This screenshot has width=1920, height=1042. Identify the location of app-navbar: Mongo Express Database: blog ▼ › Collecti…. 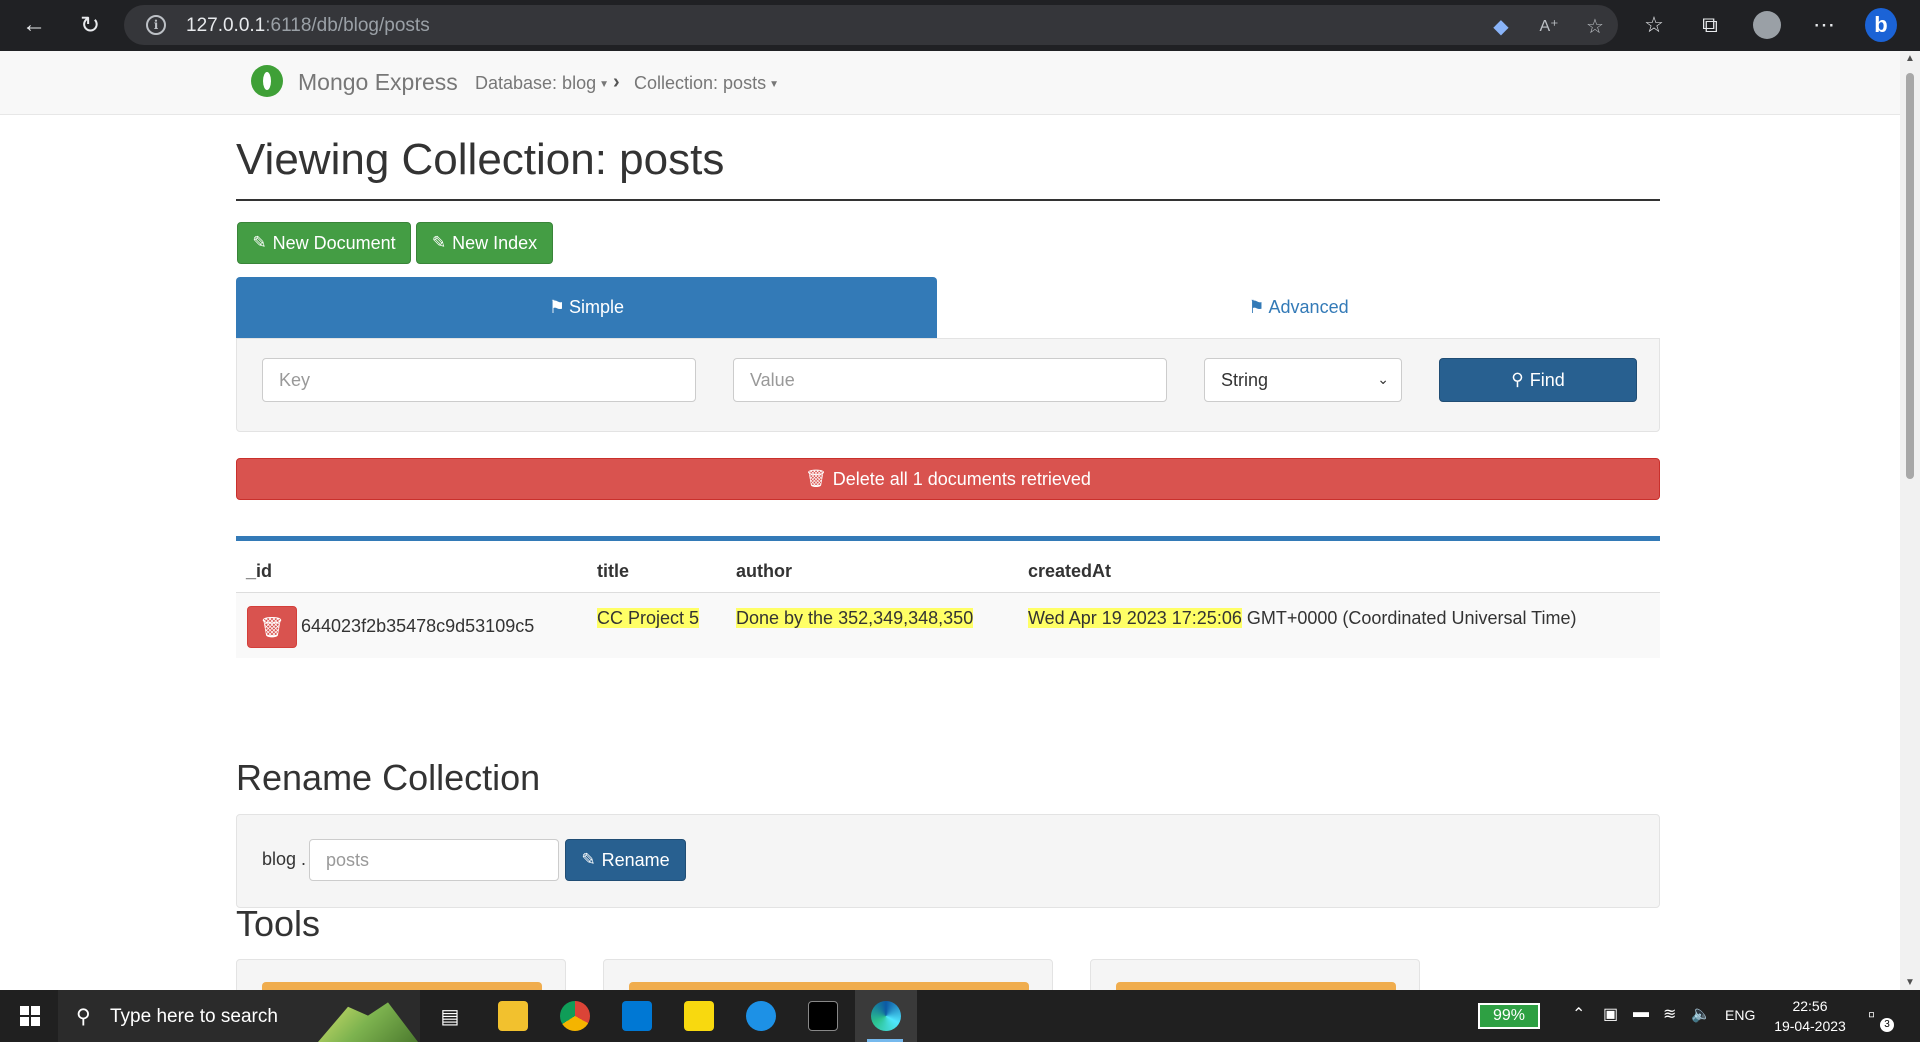
(950, 83).